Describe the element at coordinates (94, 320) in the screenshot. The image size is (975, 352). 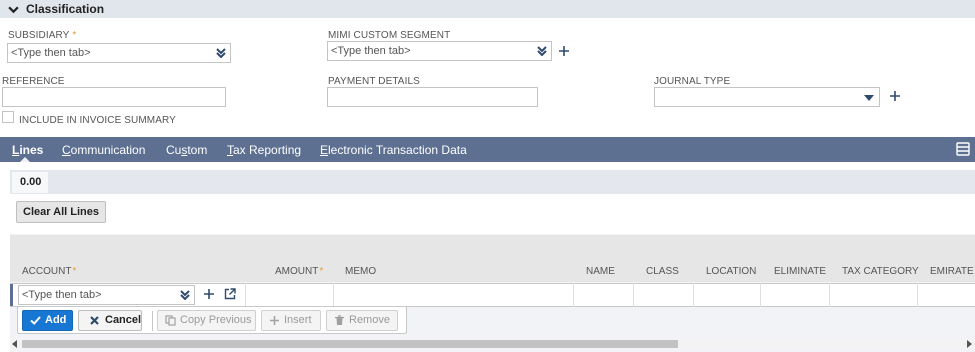
I see `x-icon` at that location.